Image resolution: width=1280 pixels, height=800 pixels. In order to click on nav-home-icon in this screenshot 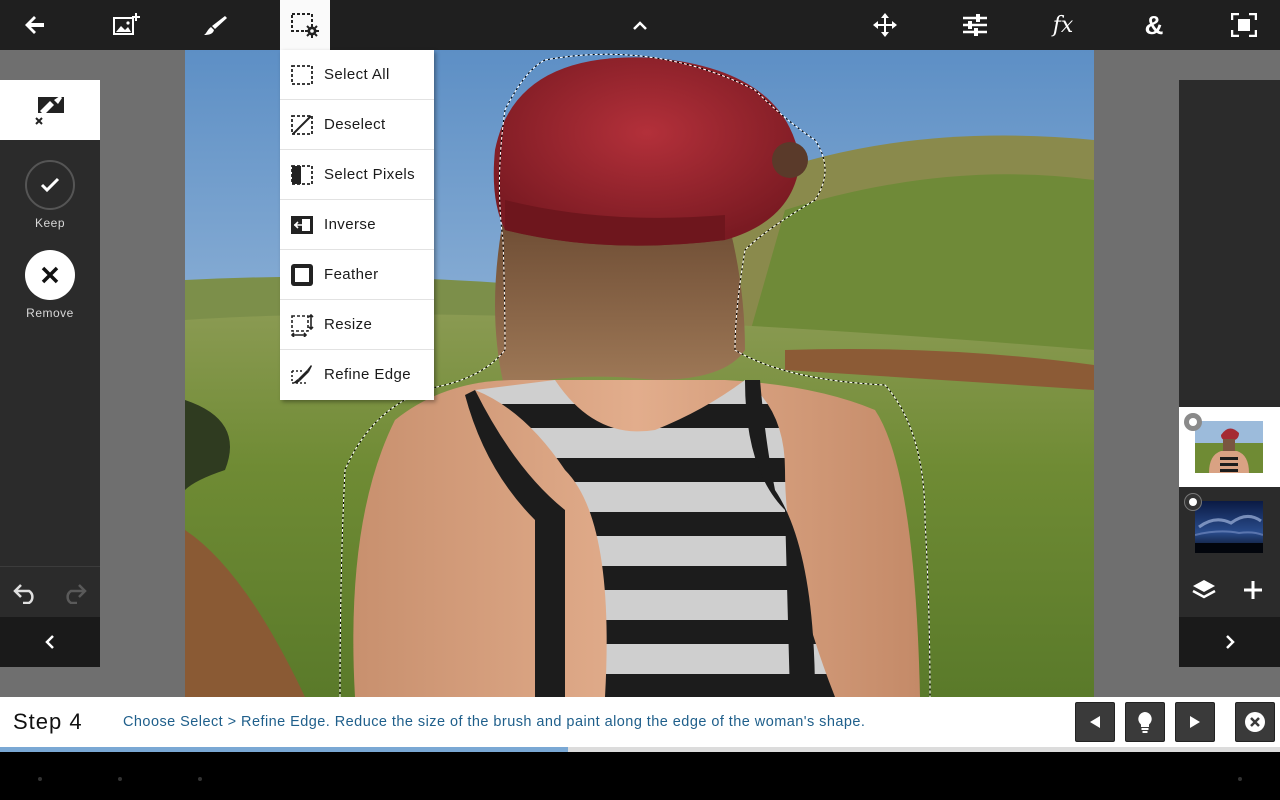, I will do `click(120, 779)`.